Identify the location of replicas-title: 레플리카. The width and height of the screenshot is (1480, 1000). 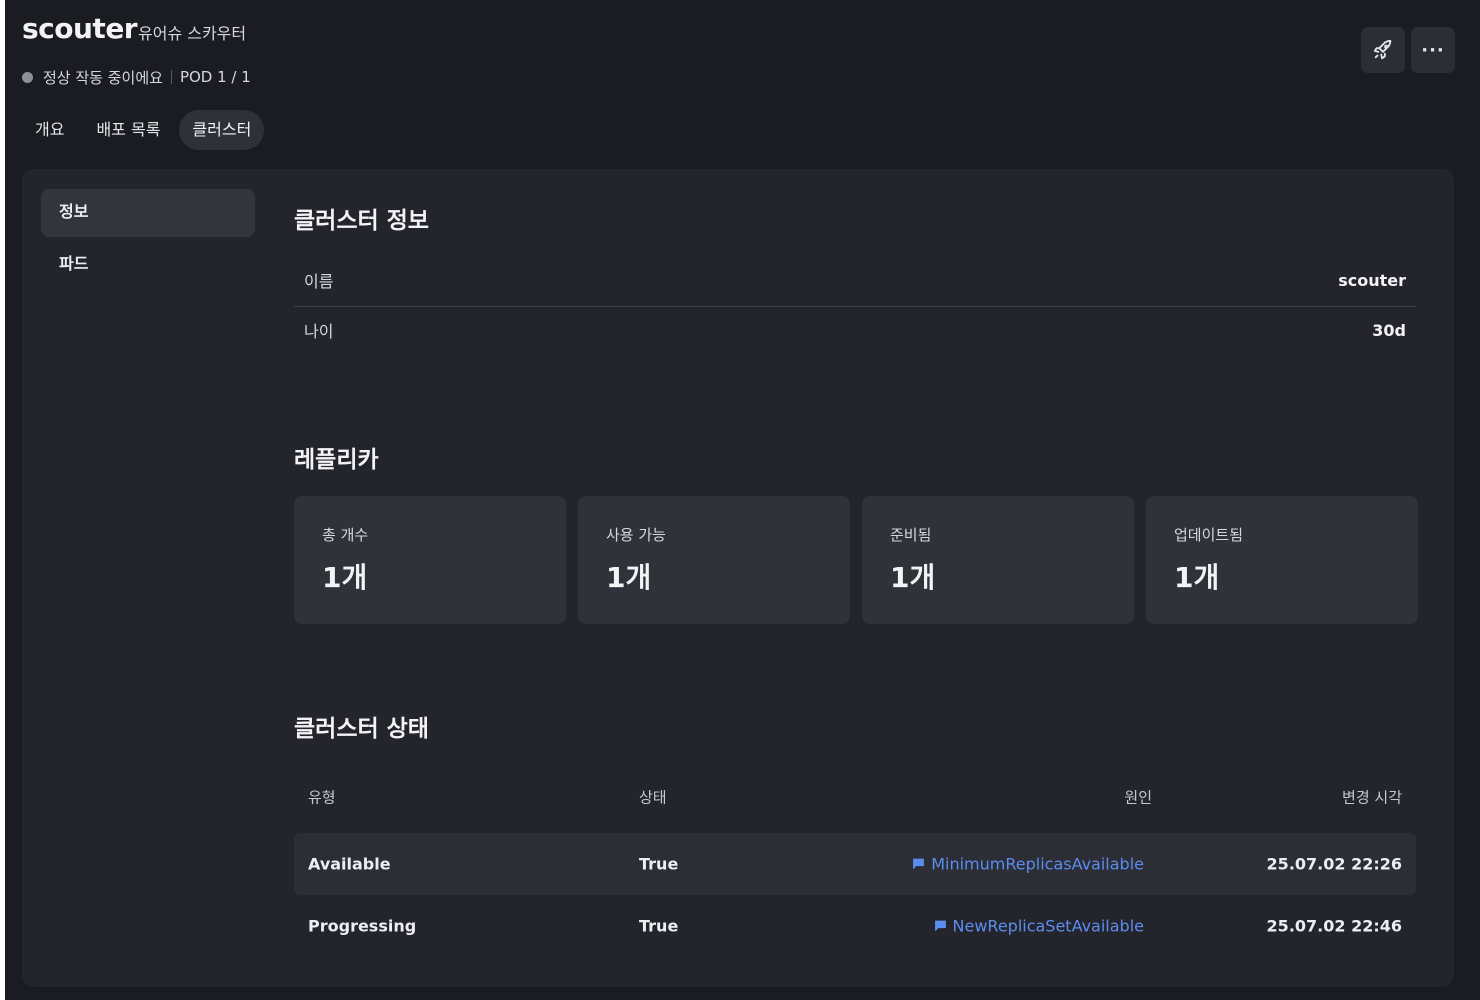
(336, 460).